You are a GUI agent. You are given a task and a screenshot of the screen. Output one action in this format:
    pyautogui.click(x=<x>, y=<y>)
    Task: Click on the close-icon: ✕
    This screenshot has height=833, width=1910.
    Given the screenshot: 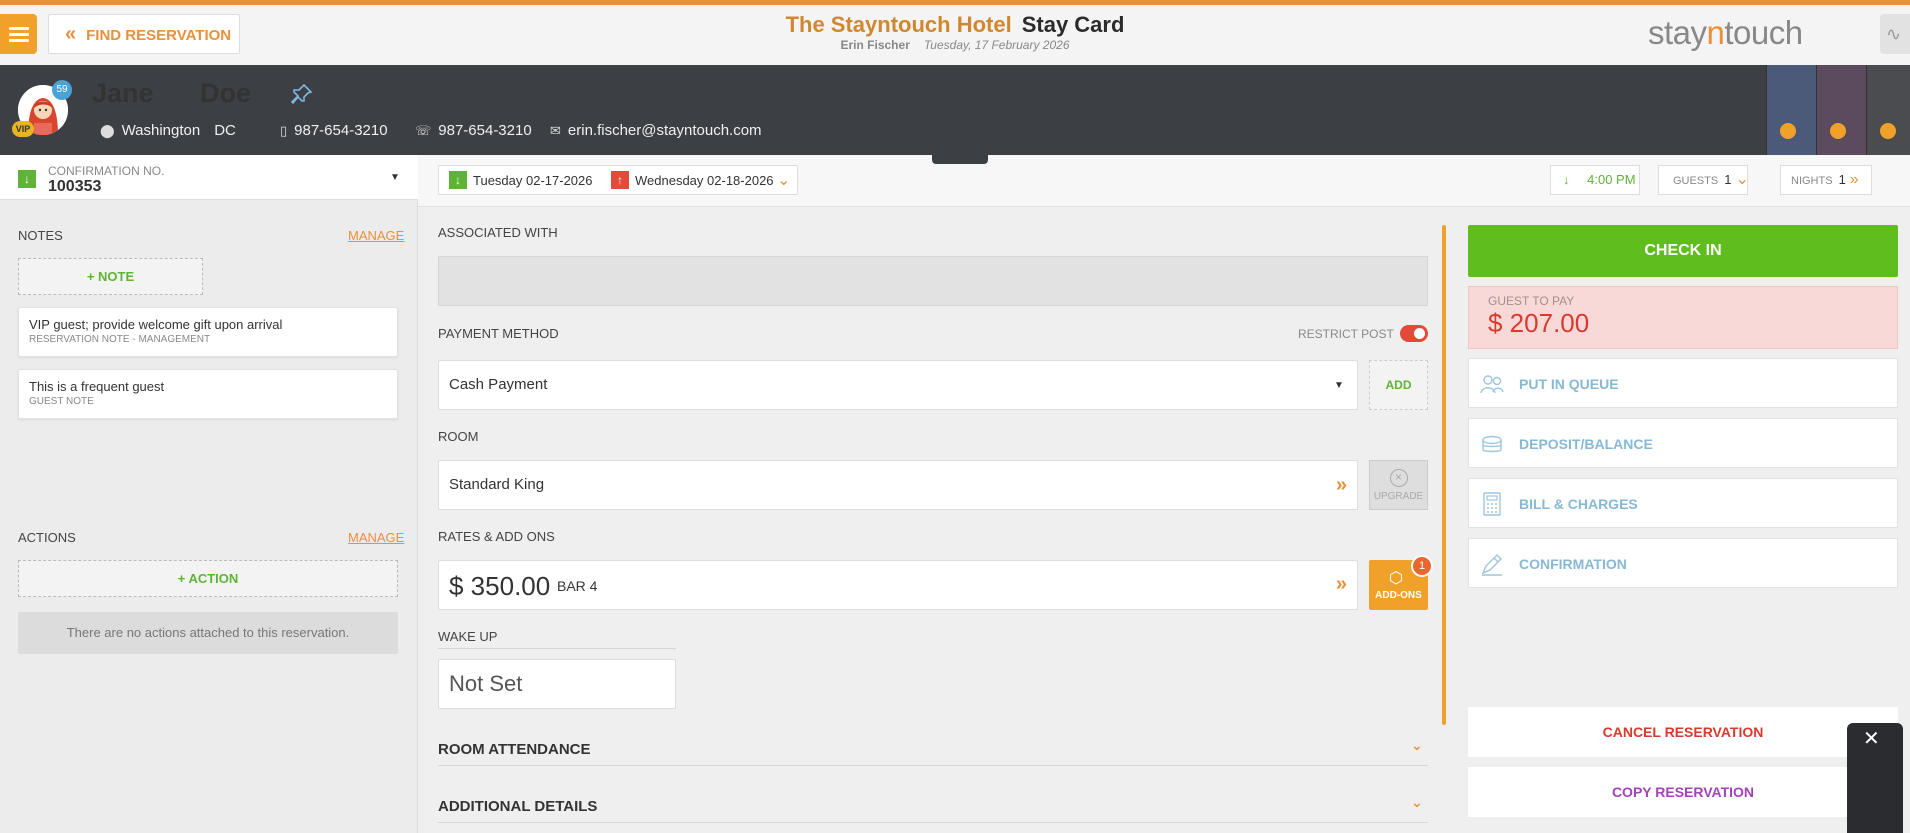 What is the action you would take?
    pyautogui.click(x=1871, y=738)
    